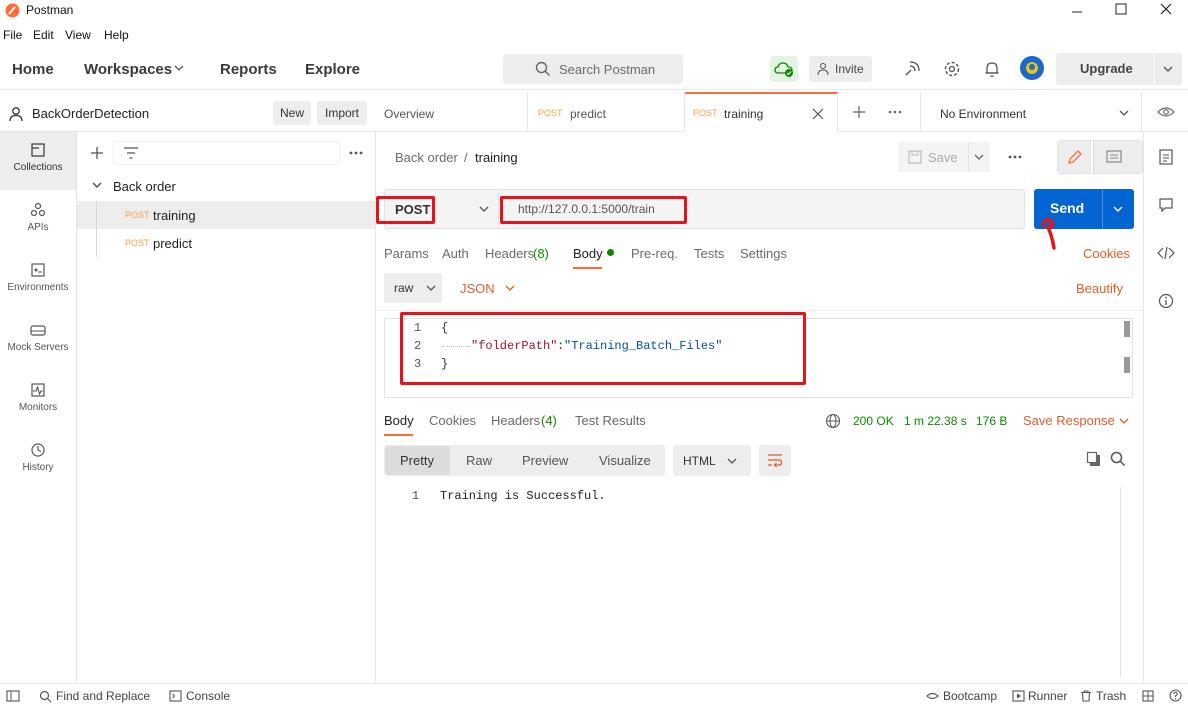 The height and width of the screenshot is (707, 1188). Describe the element at coordinates (399, 420) in the screenshot. I see `response-tab-body: Body` at that location.